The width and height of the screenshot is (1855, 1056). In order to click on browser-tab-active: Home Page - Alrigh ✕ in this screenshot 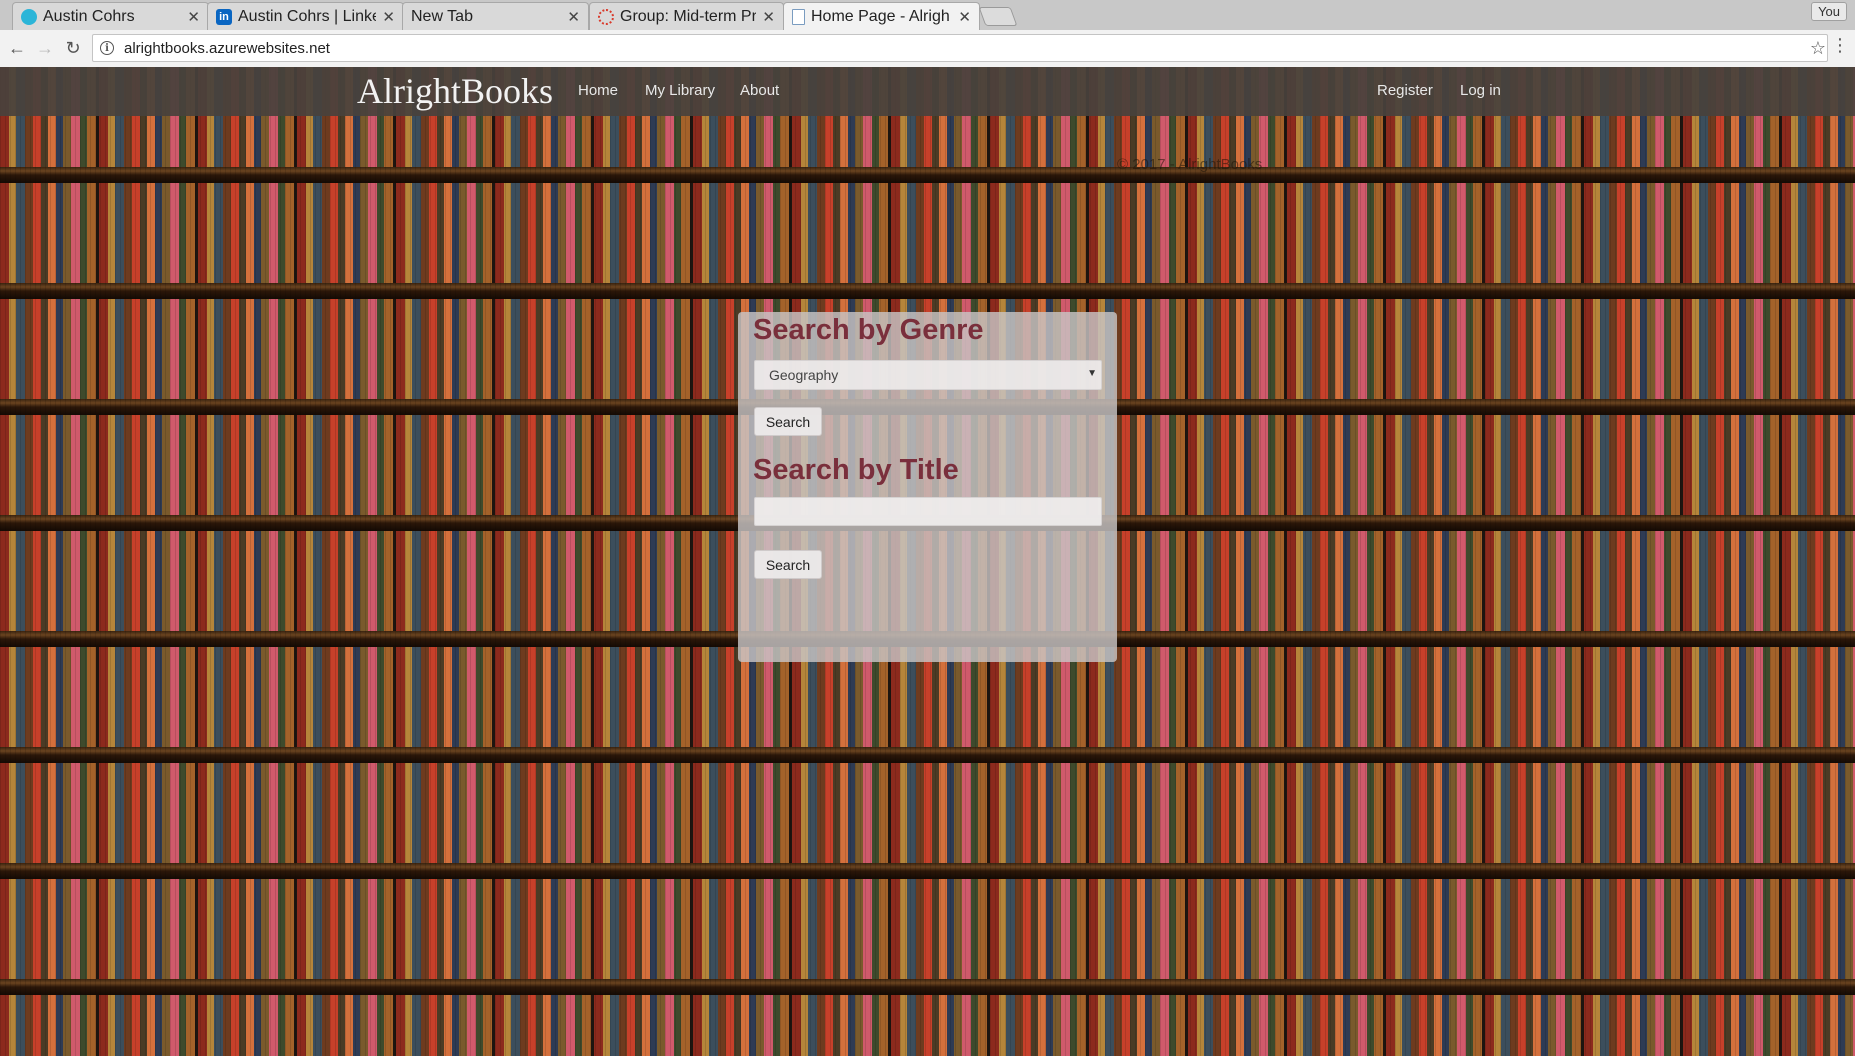, I will do `click(881, 16)`.